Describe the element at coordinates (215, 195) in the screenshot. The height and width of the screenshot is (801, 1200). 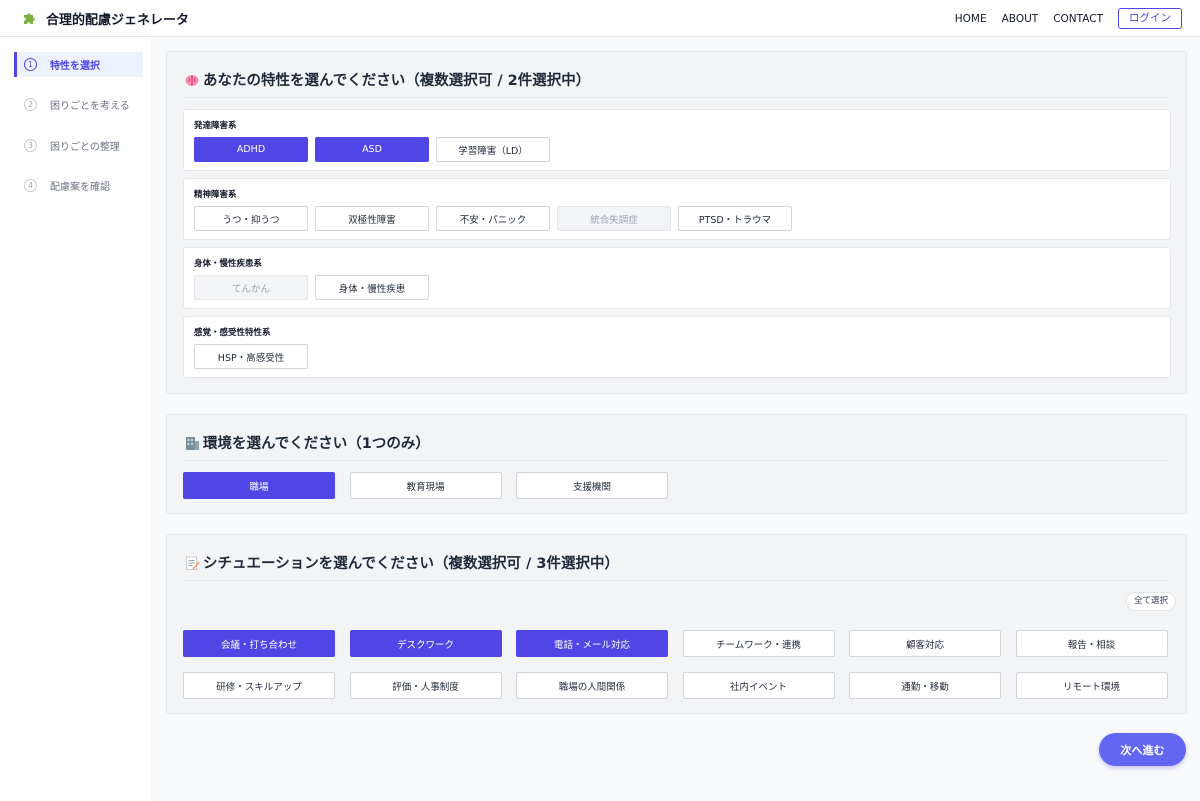
I see `group-title: 精神障害系` at that location.